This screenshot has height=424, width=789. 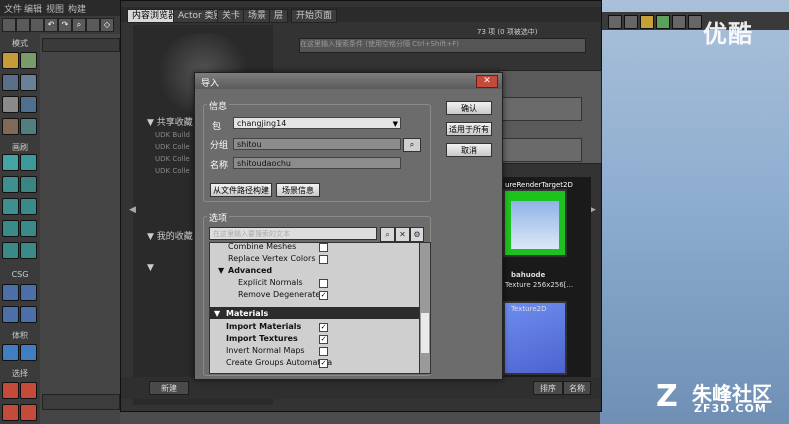 I want to click on option-label: Create Groups Automatica, so click(x=279, y=362).